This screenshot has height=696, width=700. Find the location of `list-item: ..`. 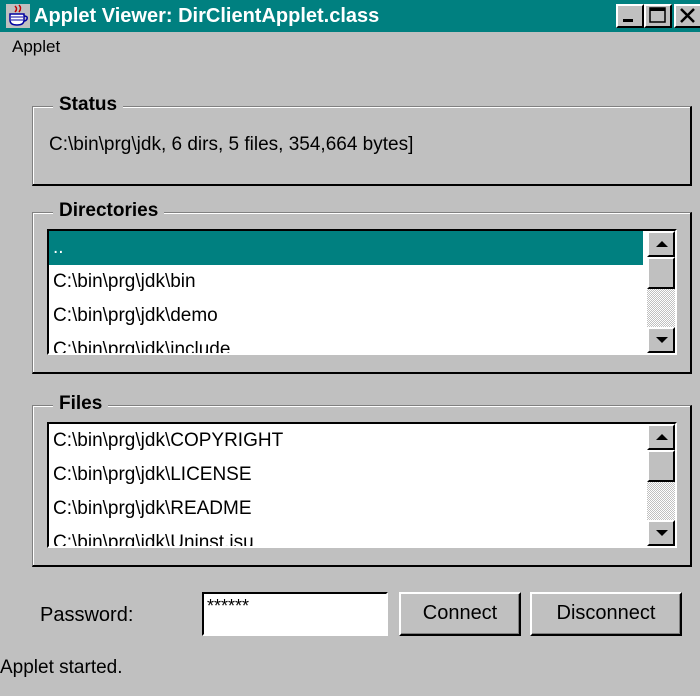

list-item: .. is located at coordinates (346, 248).